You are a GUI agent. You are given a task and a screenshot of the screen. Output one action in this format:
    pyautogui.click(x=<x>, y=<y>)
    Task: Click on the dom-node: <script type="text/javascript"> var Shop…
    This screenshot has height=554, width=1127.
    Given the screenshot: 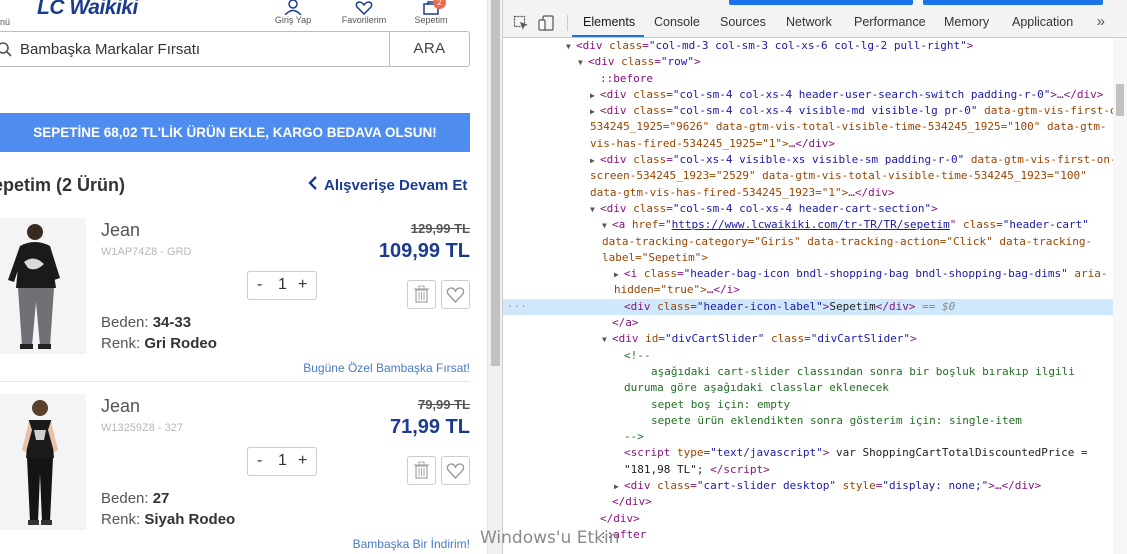 What is the action you would take?
    pyautogui.click(x=808, y=453)
    